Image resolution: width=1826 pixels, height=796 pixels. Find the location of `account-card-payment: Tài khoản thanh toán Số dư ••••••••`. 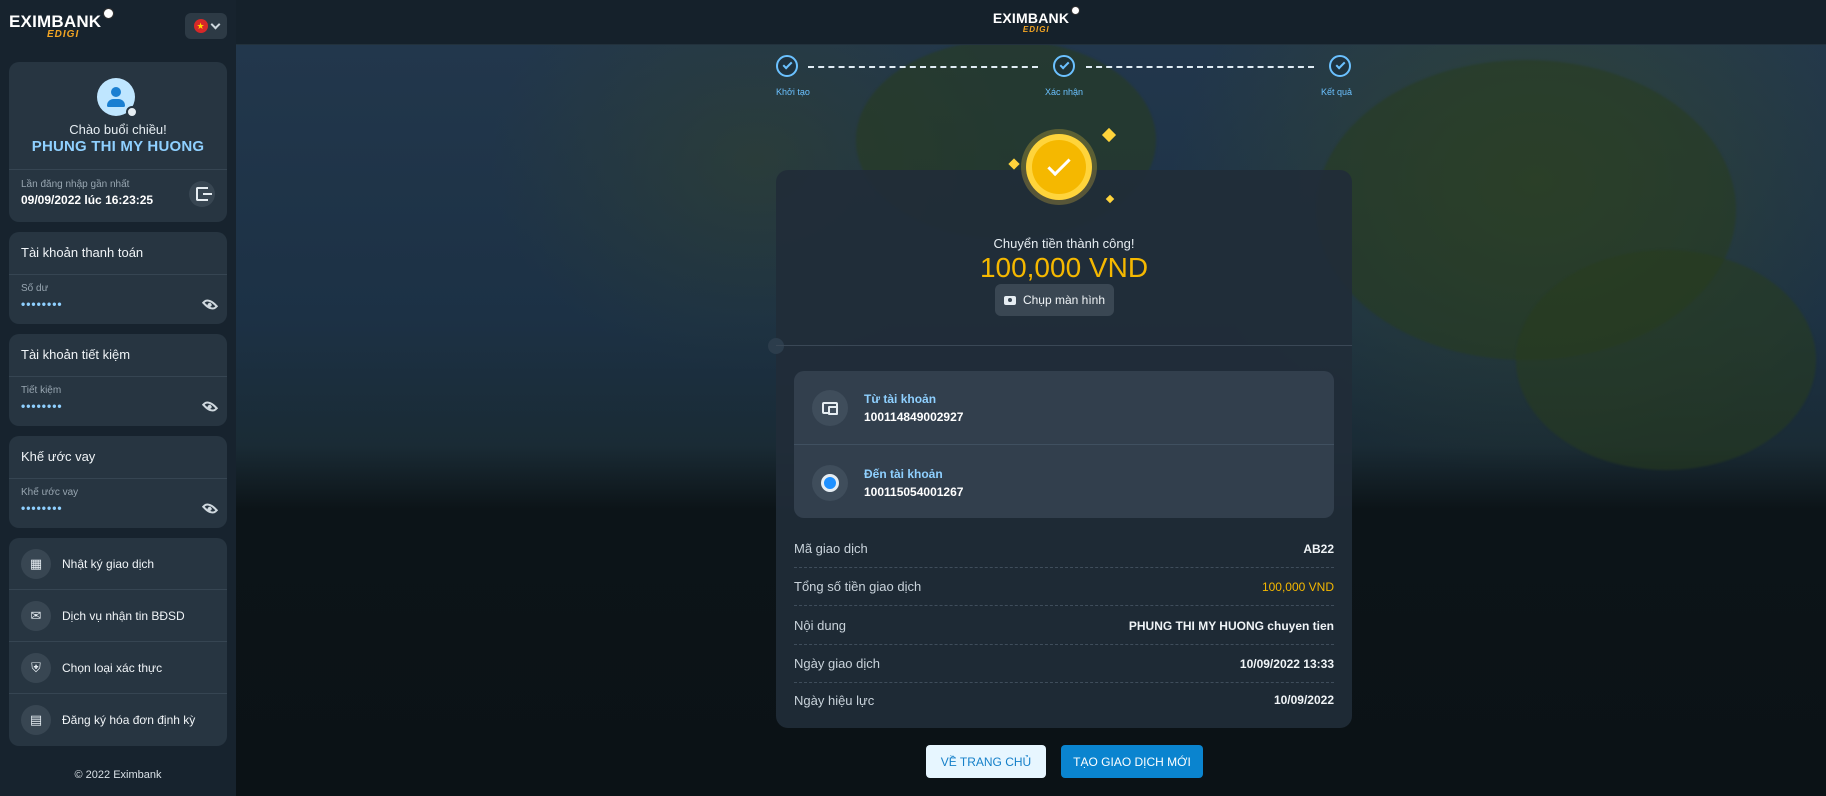

account-card-payment: Tài khoản thanh toán Số dư •••••••• is located at coordinates (118, 278).